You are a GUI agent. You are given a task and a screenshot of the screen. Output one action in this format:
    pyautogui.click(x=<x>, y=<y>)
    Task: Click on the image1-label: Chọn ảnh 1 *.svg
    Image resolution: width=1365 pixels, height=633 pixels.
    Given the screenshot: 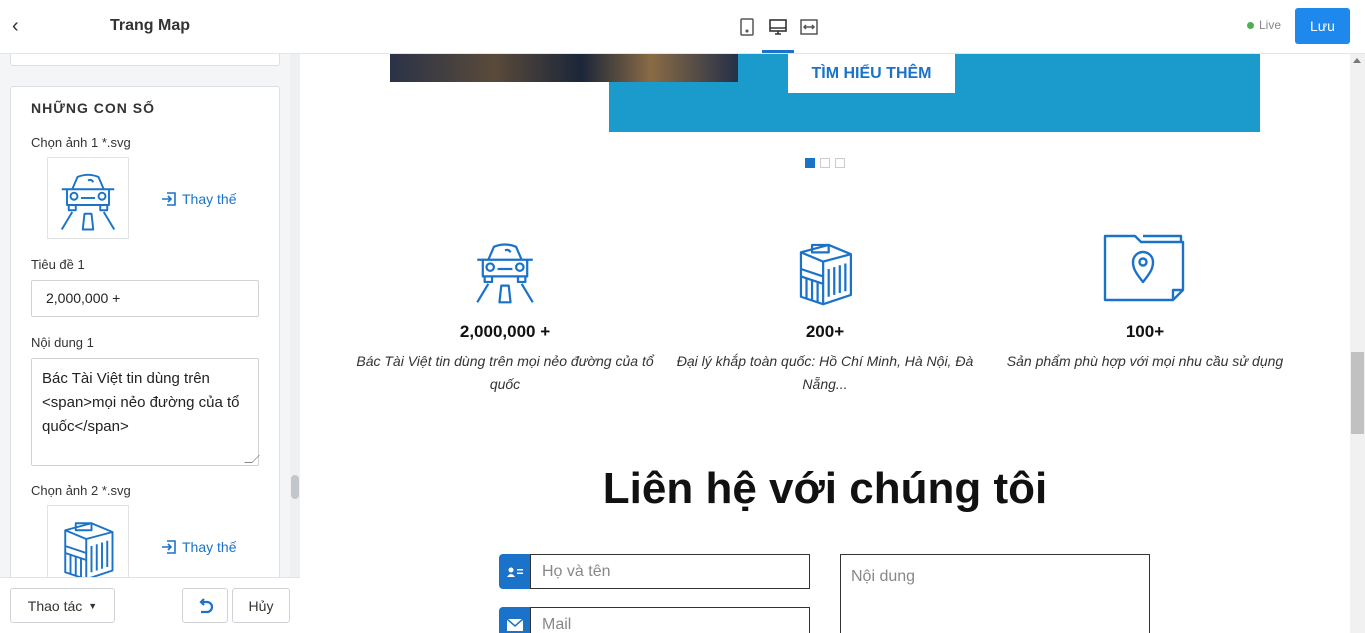 What is the action you would take?
    pyautogui.click(x=81, y=142)
    